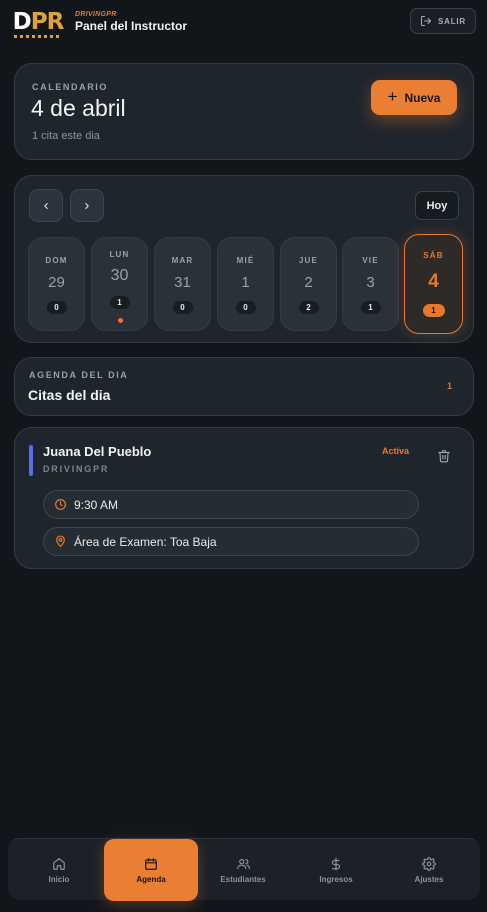  Describe the element at coordinates (426, 21) in the screenshot. I see `logout-icon` at that location.